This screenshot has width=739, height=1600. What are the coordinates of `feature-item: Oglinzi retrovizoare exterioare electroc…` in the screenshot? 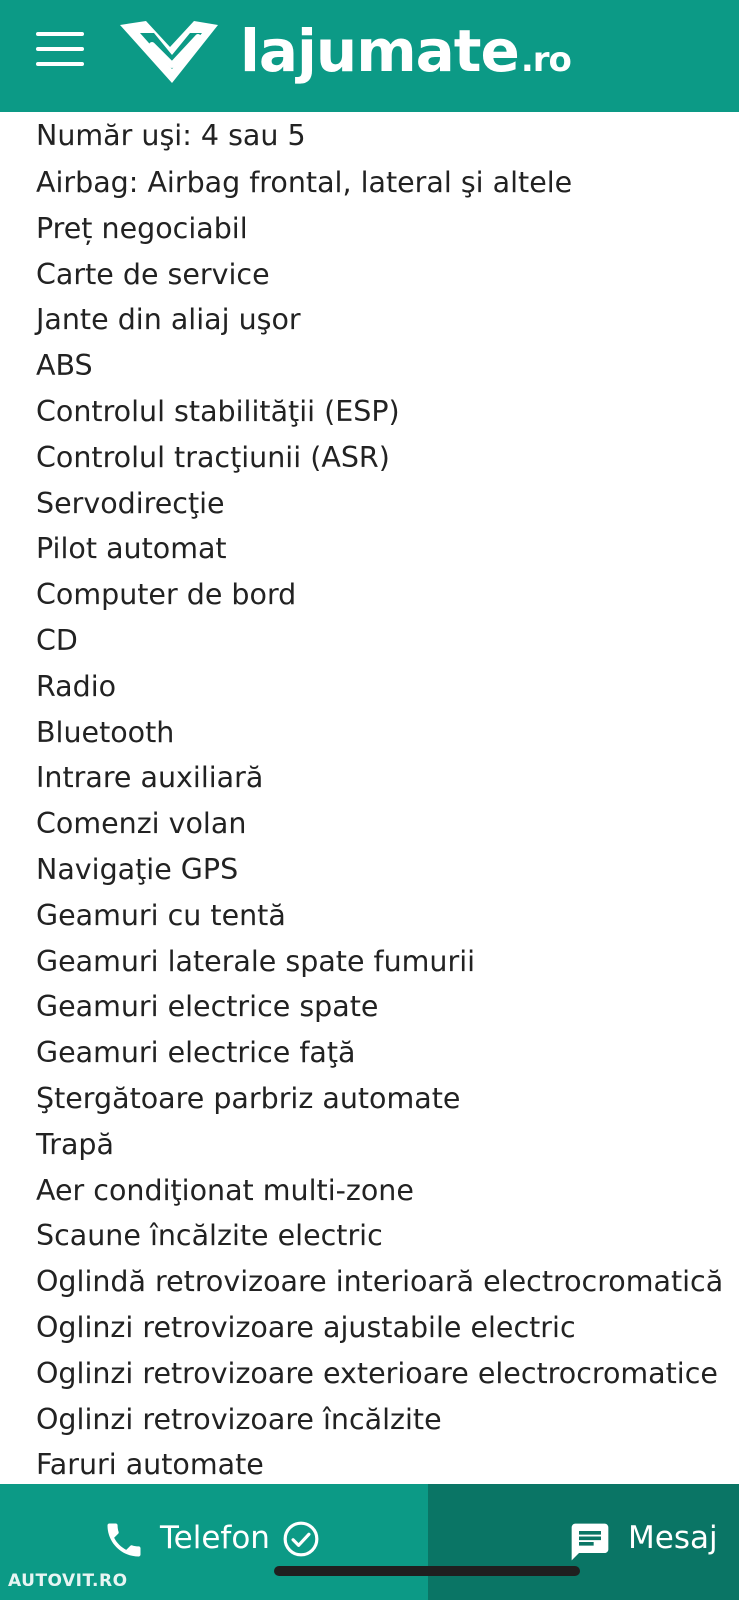 It's located at (377, 1373).